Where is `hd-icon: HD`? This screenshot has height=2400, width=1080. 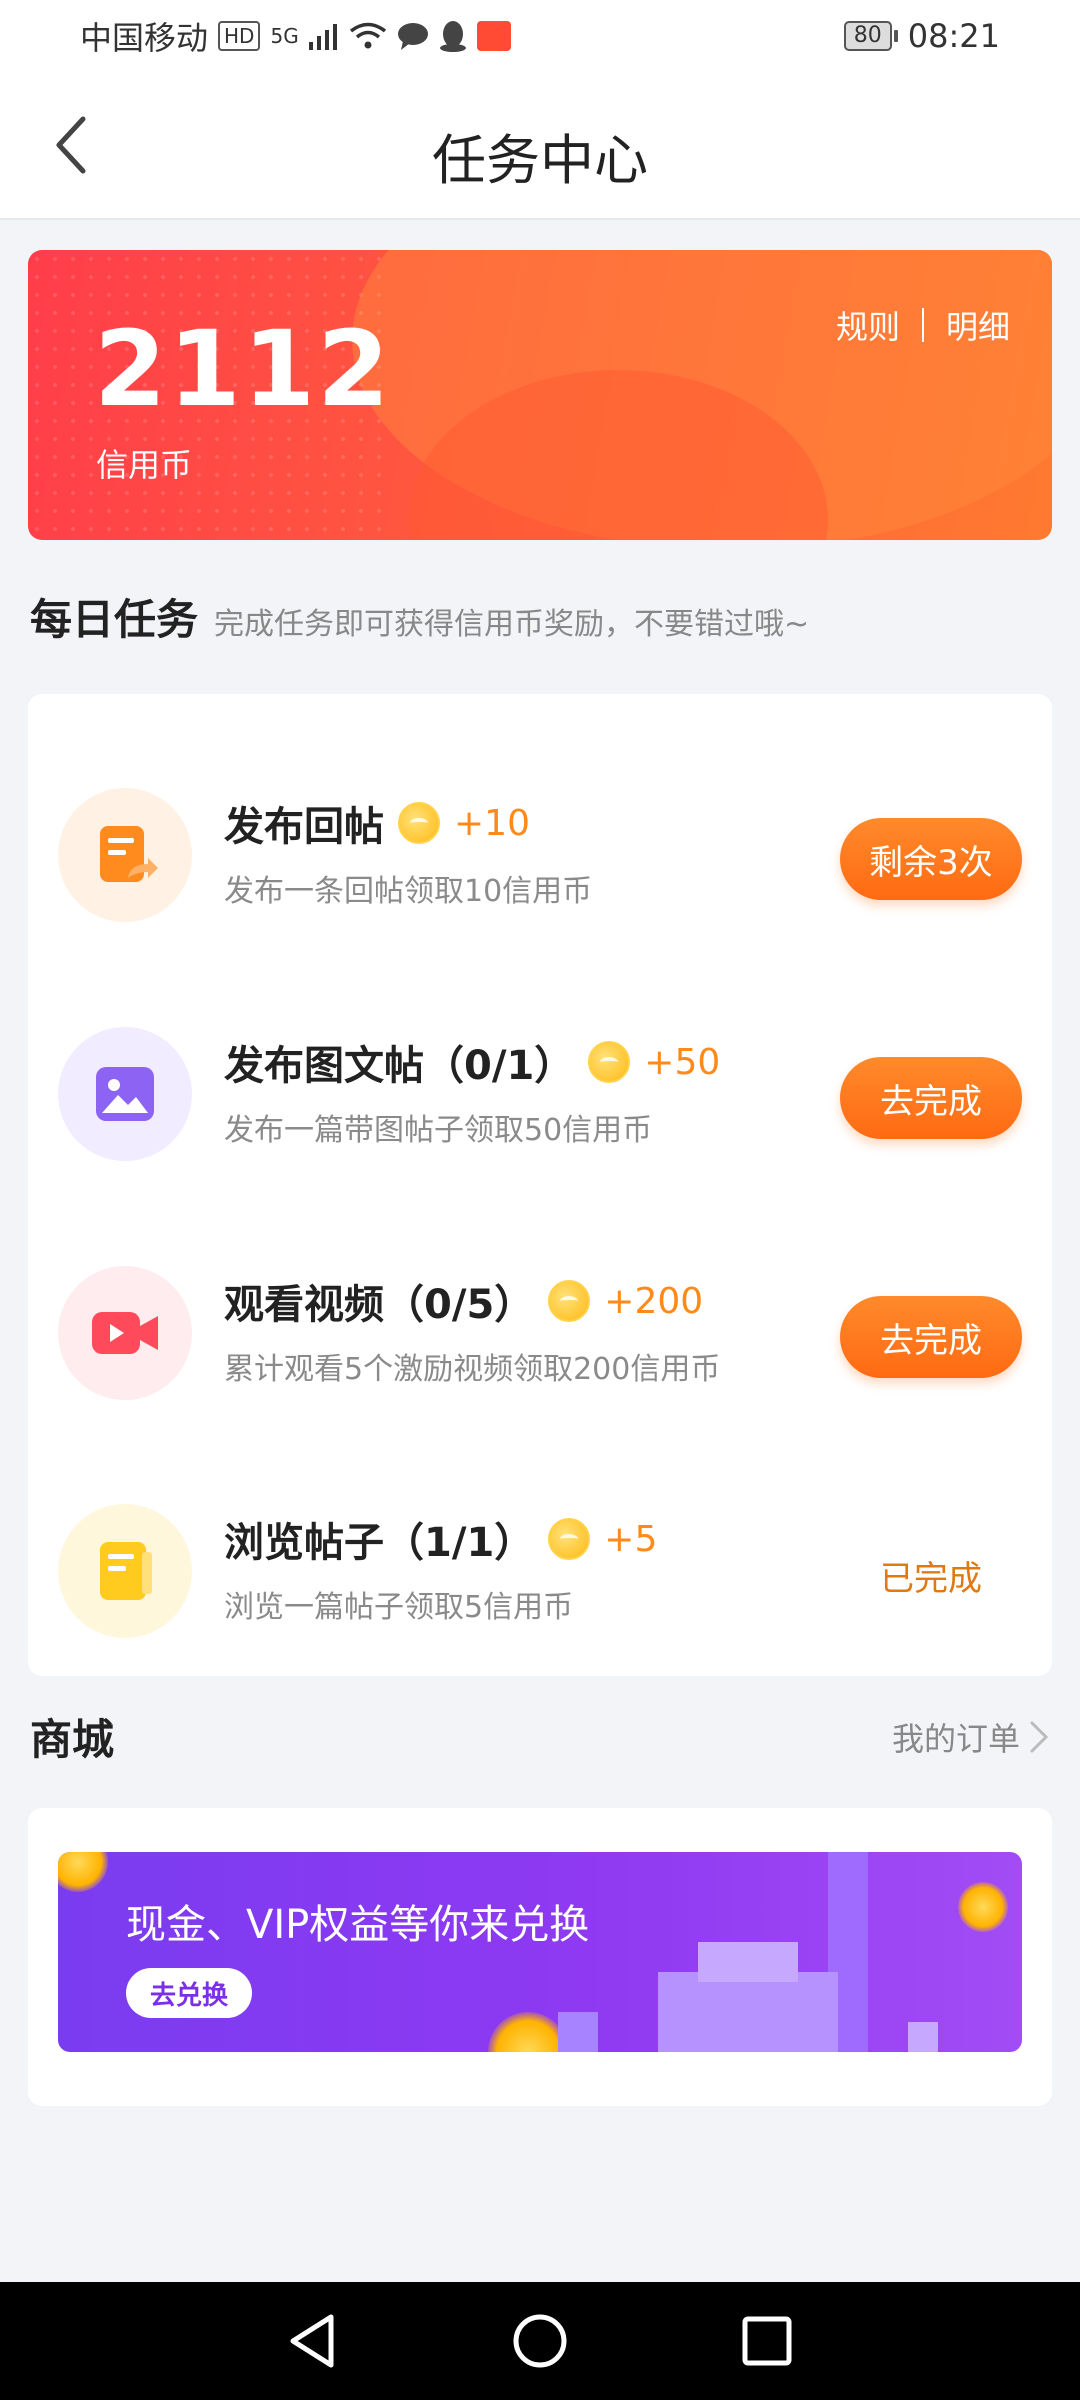 hd-icon: HD is located at coordinates (239, 36).